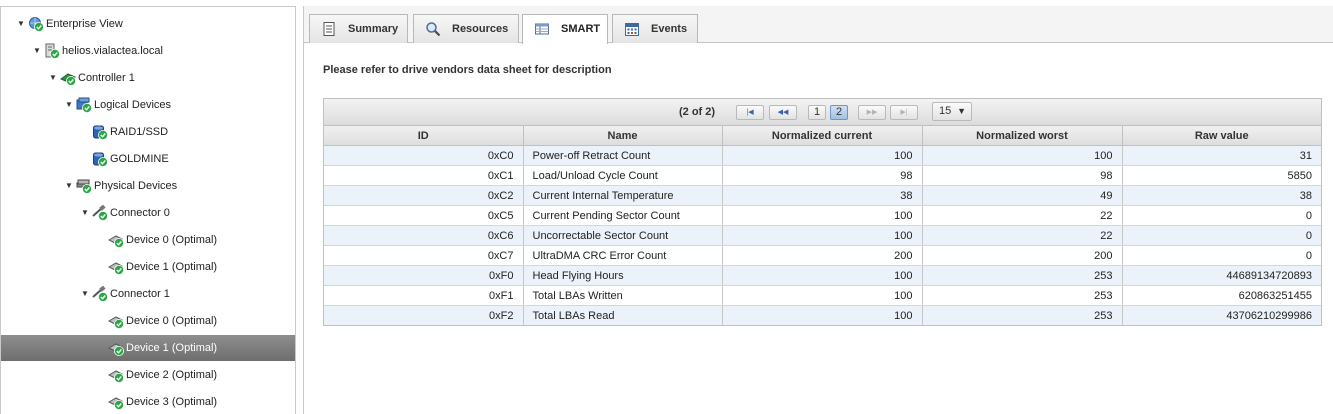  I want to click on tree-node-label: Device 1 (Optimal), so click(172, 267).